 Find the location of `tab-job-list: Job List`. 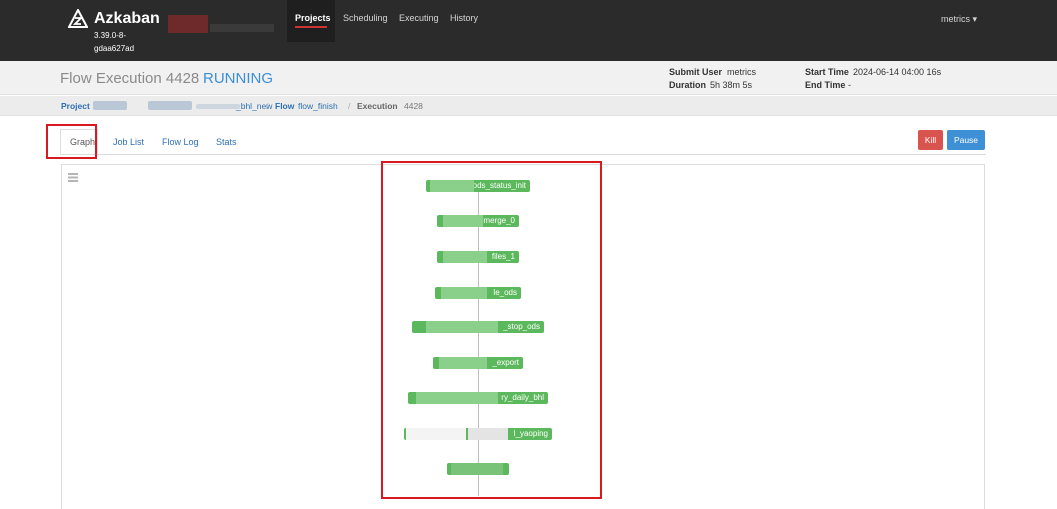

tab-job-list: Job List is located at coordinates (128, 142).